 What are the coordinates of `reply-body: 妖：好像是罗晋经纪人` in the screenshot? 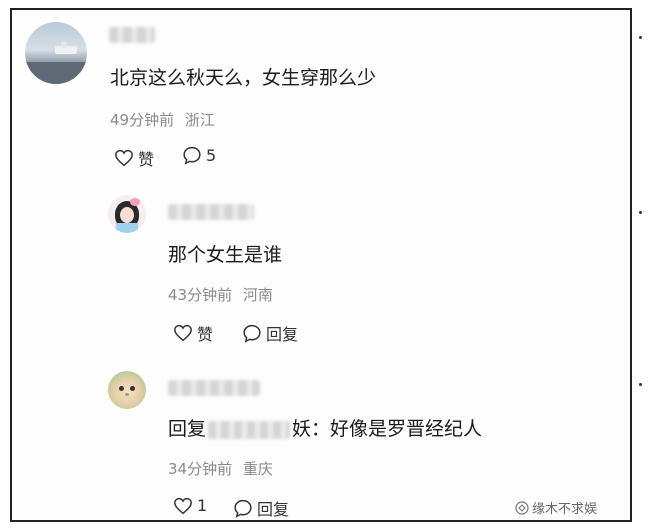 It's located at (387, 429).